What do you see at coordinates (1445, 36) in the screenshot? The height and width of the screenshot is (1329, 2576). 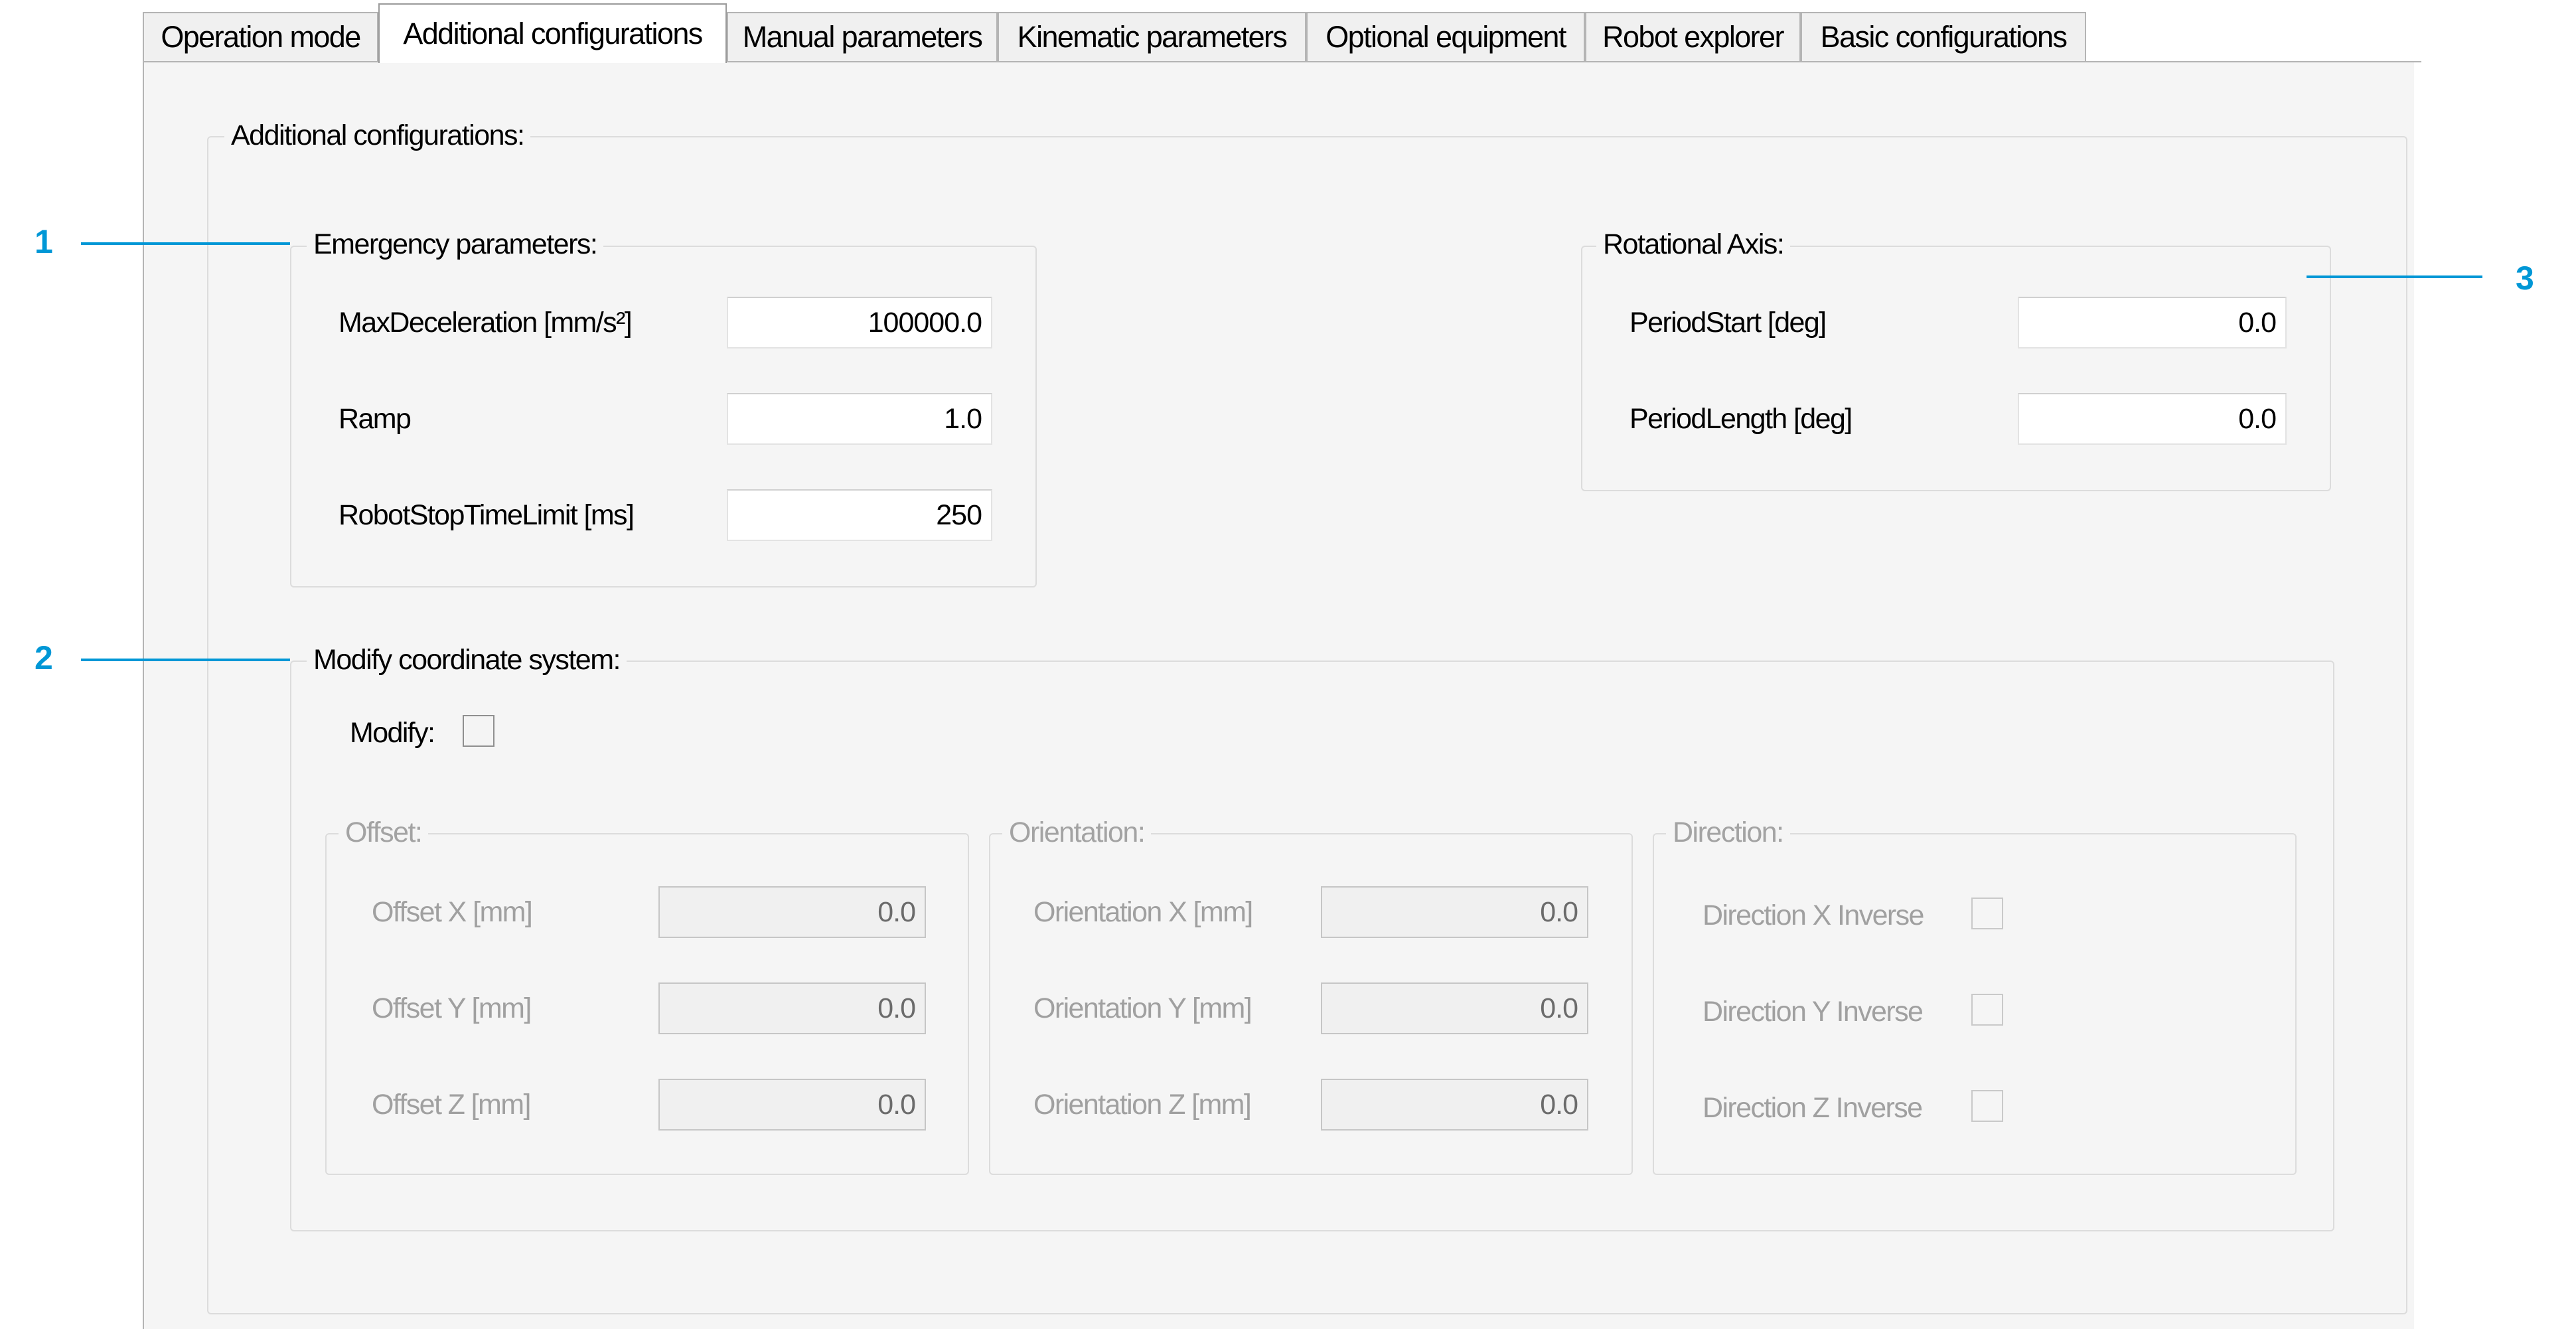 I see `tab-optional-equipment: Optional equipment` at bounding box center [1445, 36].